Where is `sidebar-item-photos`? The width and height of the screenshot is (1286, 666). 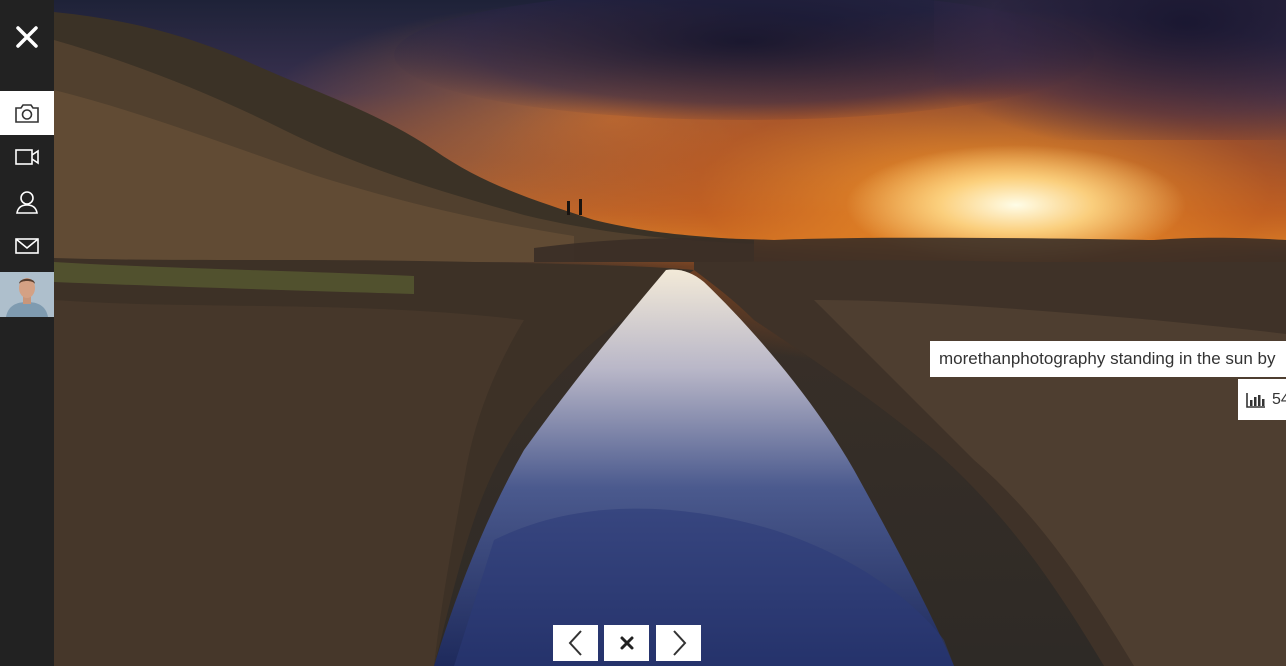
sidebar-item-photos is located at coordinates (27, 113).